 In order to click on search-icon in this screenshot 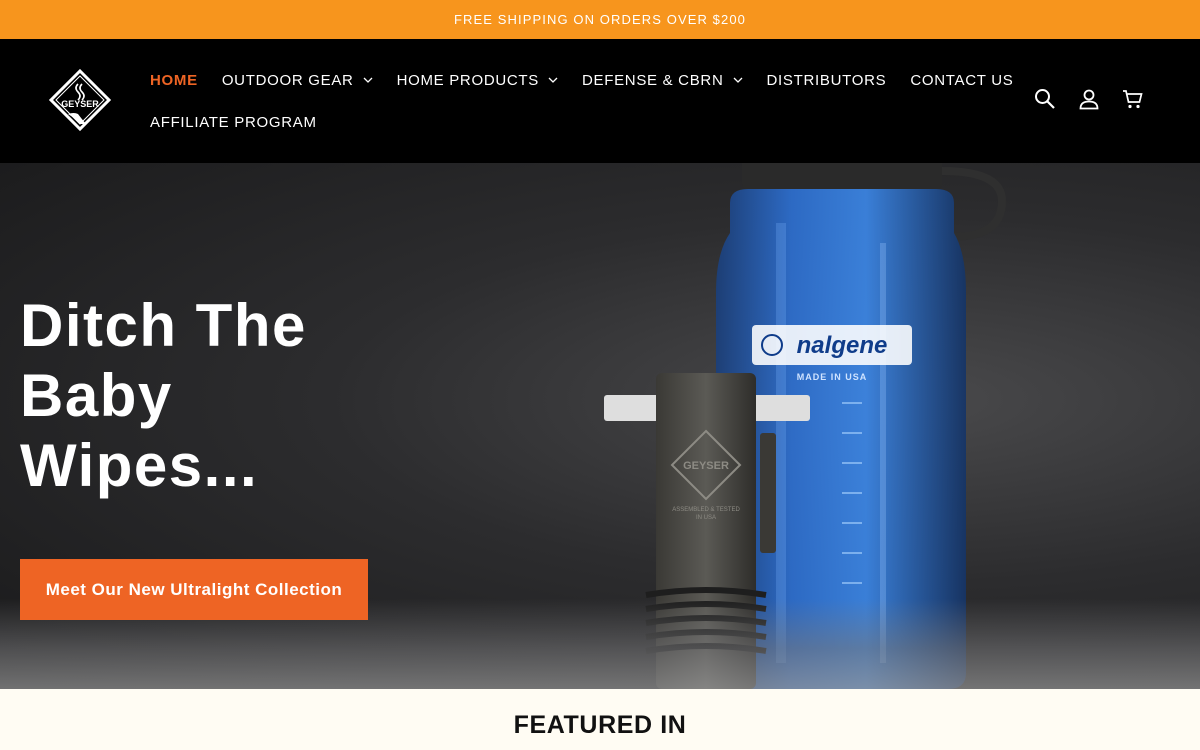, I will do `click(1045, 99)`.